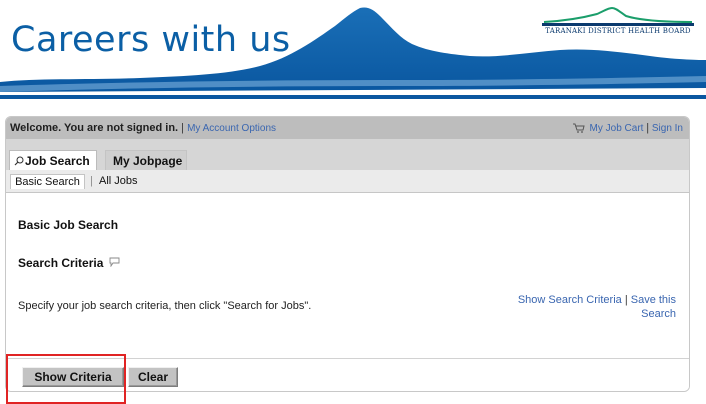  I want to click on tab-job-search: Job Search, so click(53, 160).